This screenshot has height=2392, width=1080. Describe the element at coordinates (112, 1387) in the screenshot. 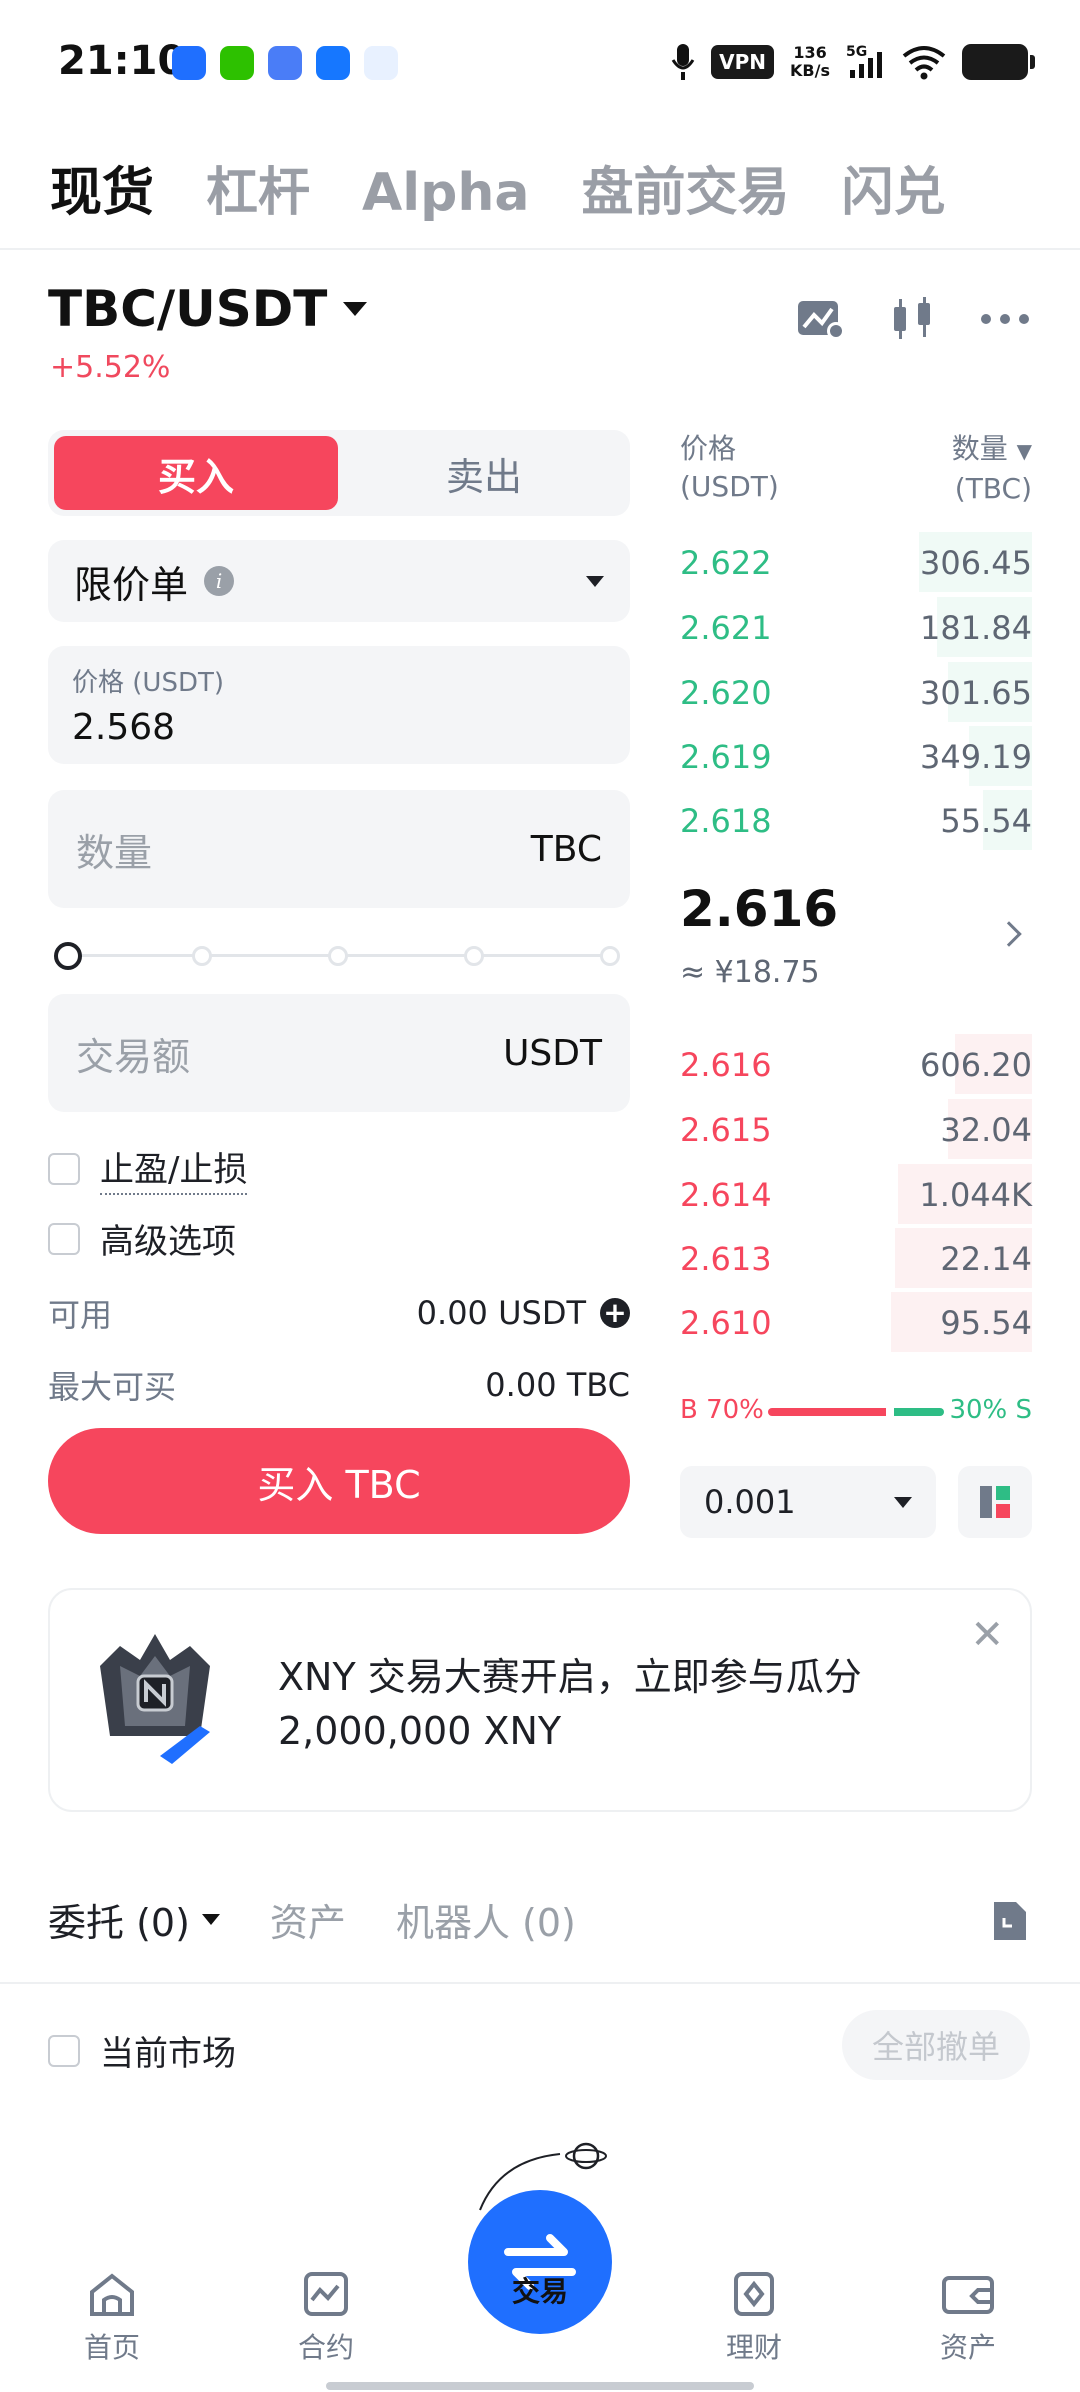

I see `max-buy-label: 最大可买` at that location.